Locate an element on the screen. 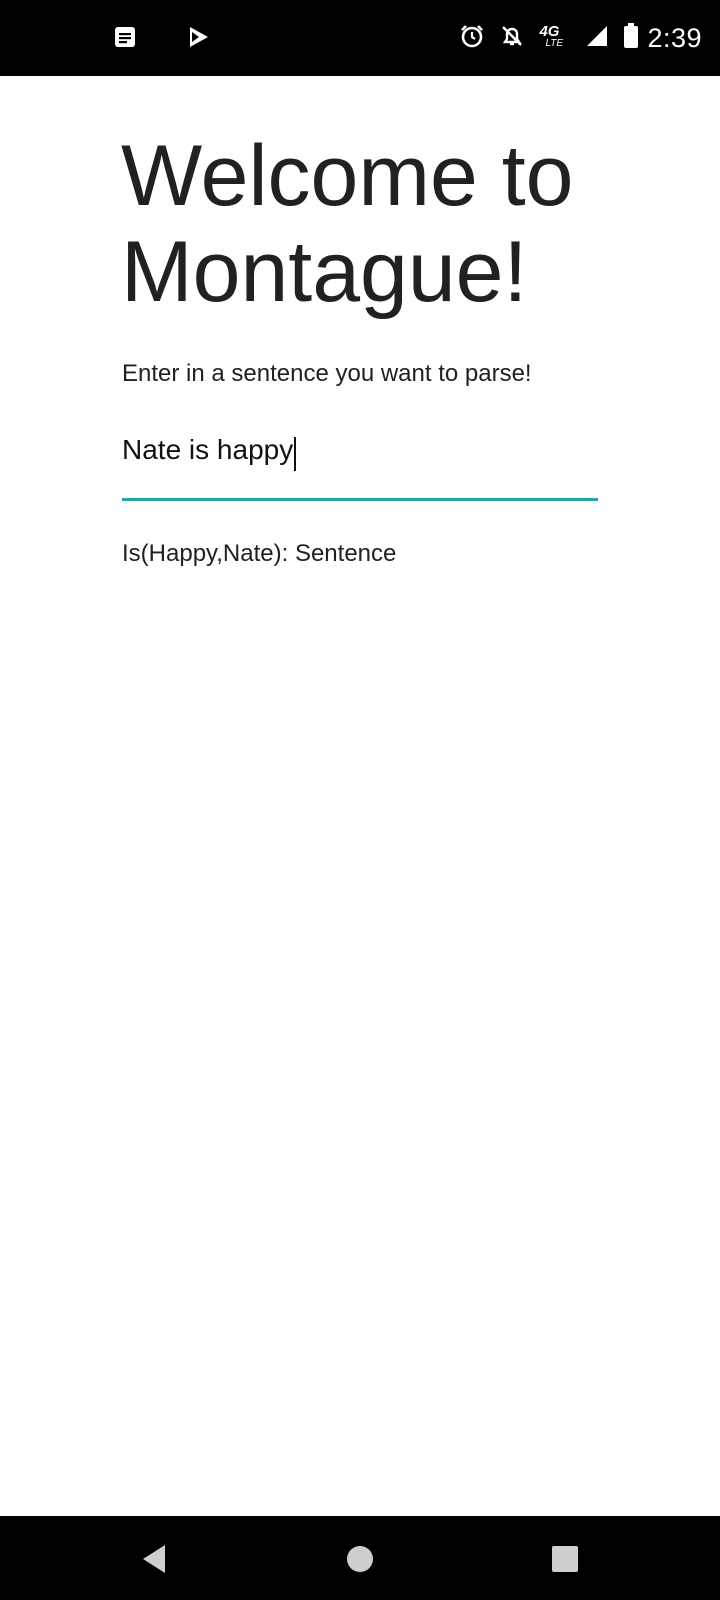 The height and width of the screenshot is (1600, 720). status-icons: 4G LTE 2:39 is located at coordinates (580, 38).